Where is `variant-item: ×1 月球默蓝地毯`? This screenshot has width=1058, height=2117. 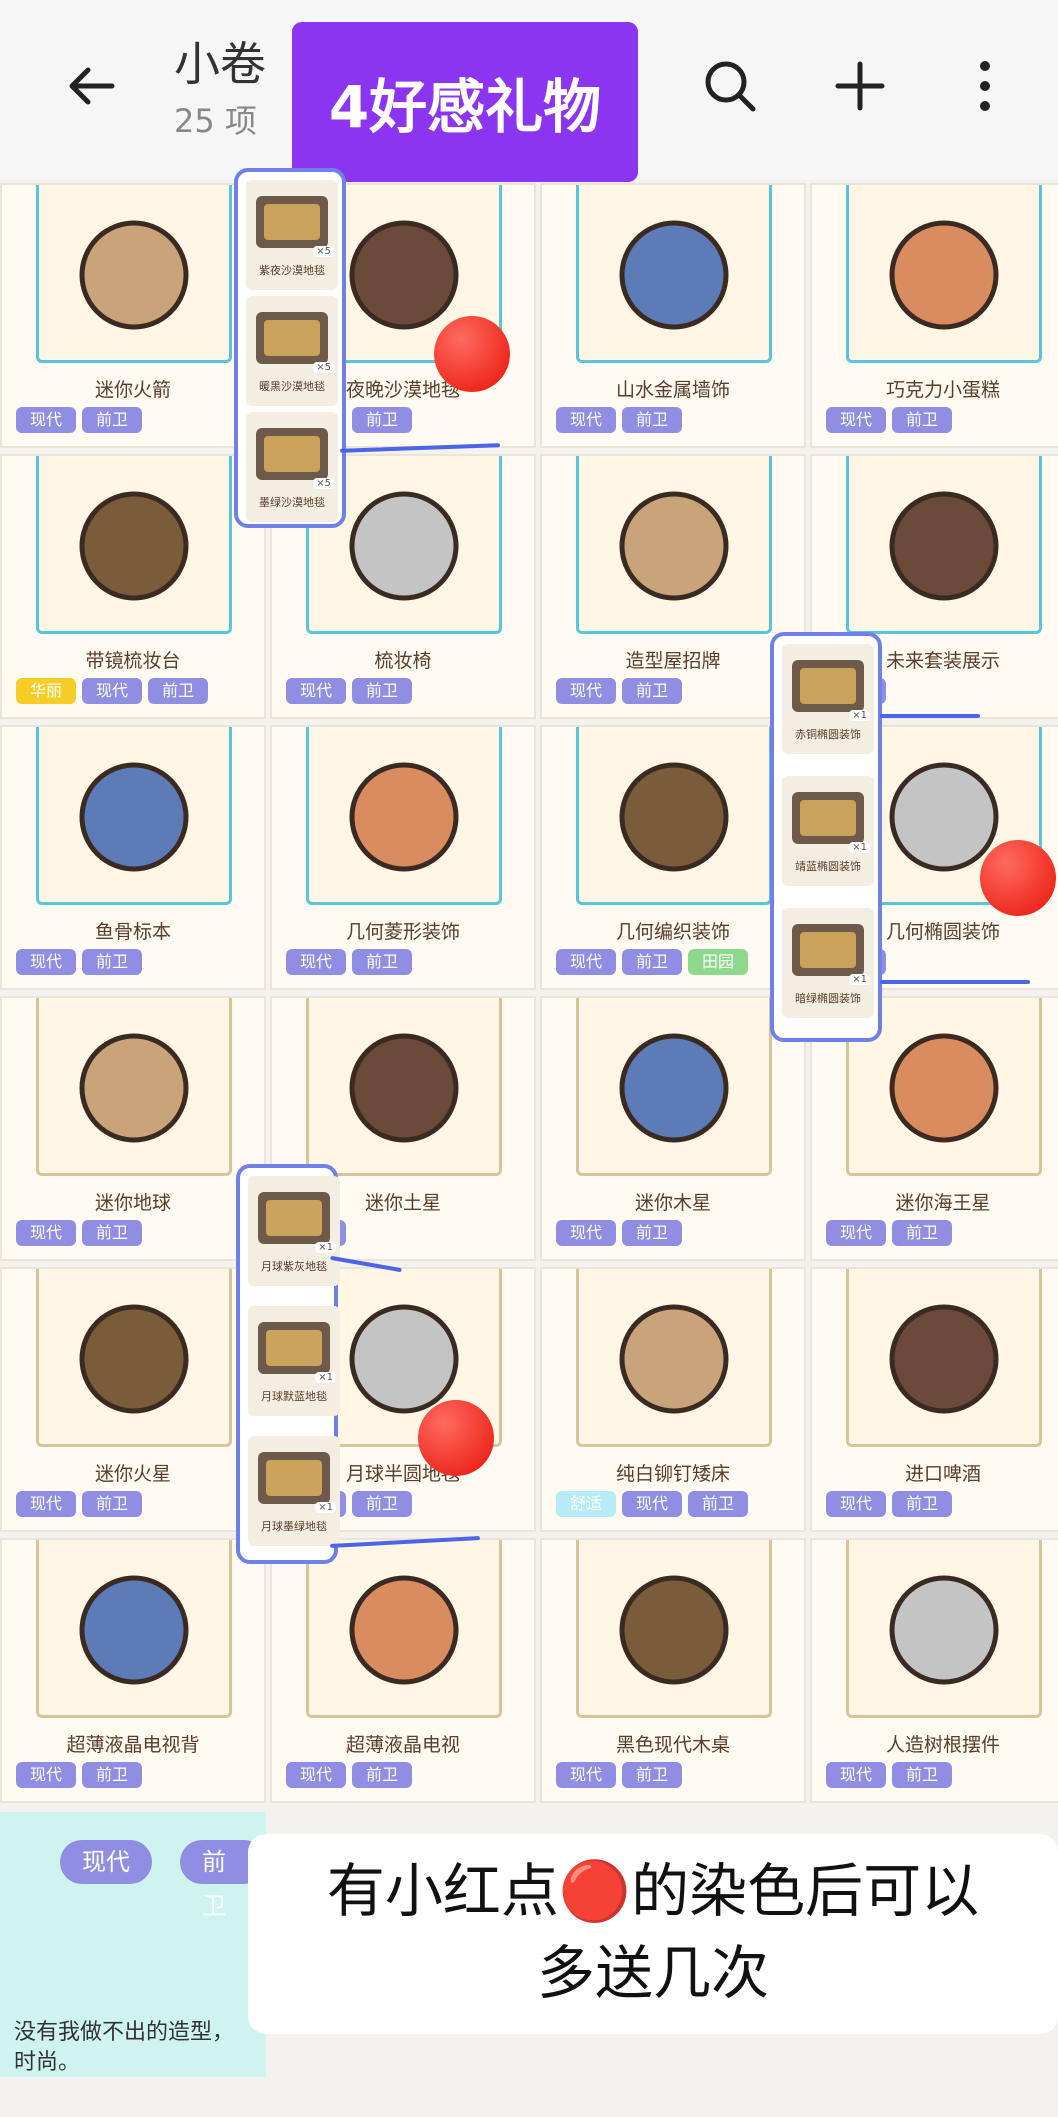 variant-item: ×1 月球默蓝地毯 is located at coordinates (294, 1361).